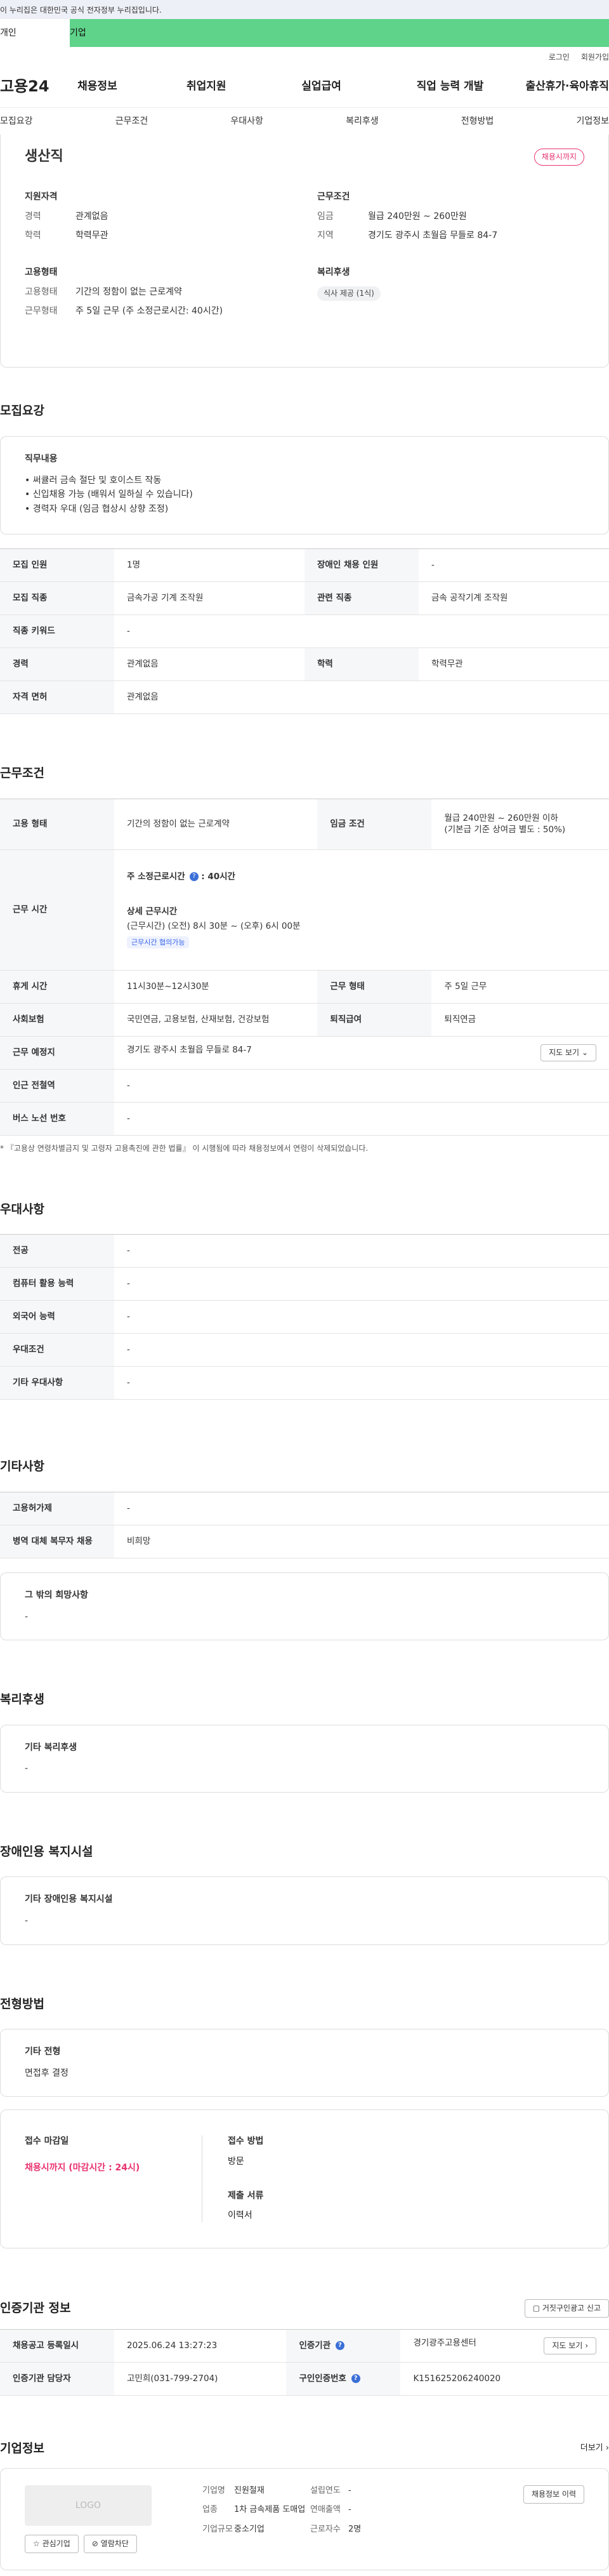 This screenshot has width=609, height=2576. Describe the element at coordinates (247, 122) in the screenshot. I see `tab-preferences: 우대사항` at that location.